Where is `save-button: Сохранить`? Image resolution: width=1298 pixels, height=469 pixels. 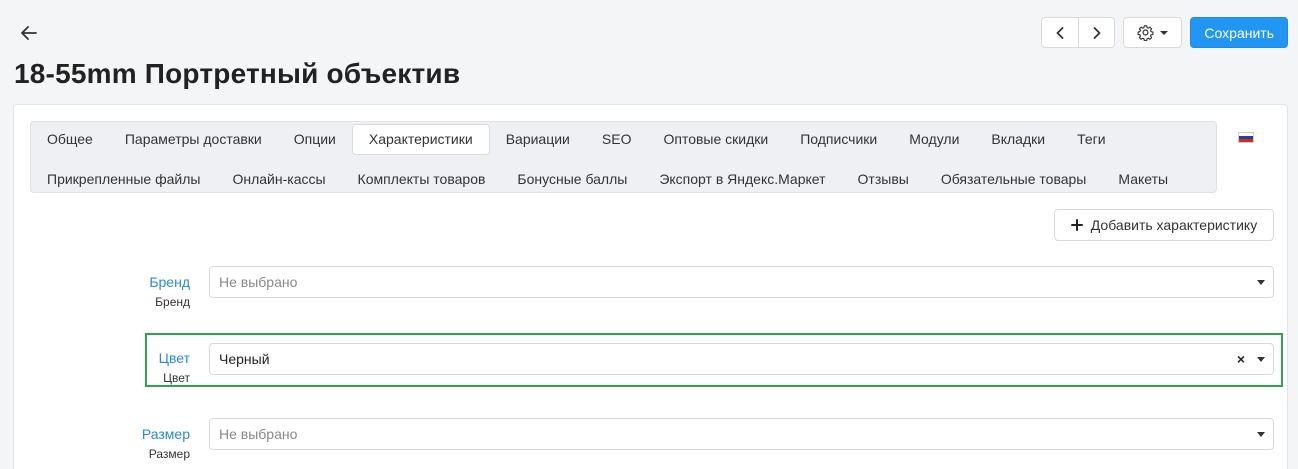 save-button: Сохранить is located at coordinates (1239, 32).